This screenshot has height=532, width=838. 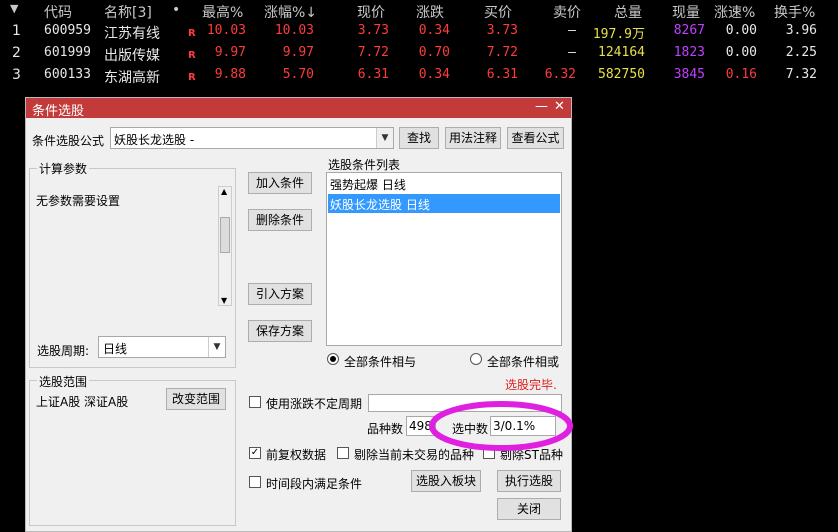 I want to click on highlight-ellipse-shape, so click(x=501, y=426).